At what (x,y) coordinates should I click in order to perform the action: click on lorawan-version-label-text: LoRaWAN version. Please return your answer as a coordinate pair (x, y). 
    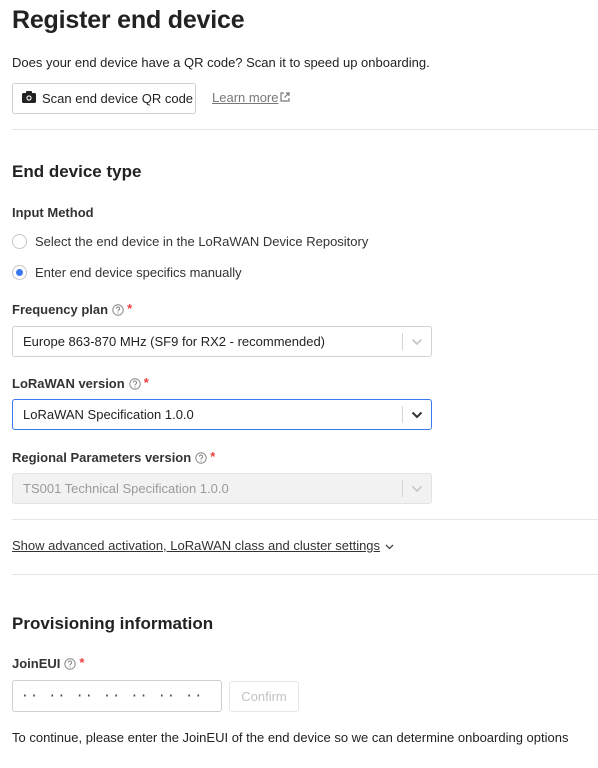
    Looking at the image, I should click on (68, 383).